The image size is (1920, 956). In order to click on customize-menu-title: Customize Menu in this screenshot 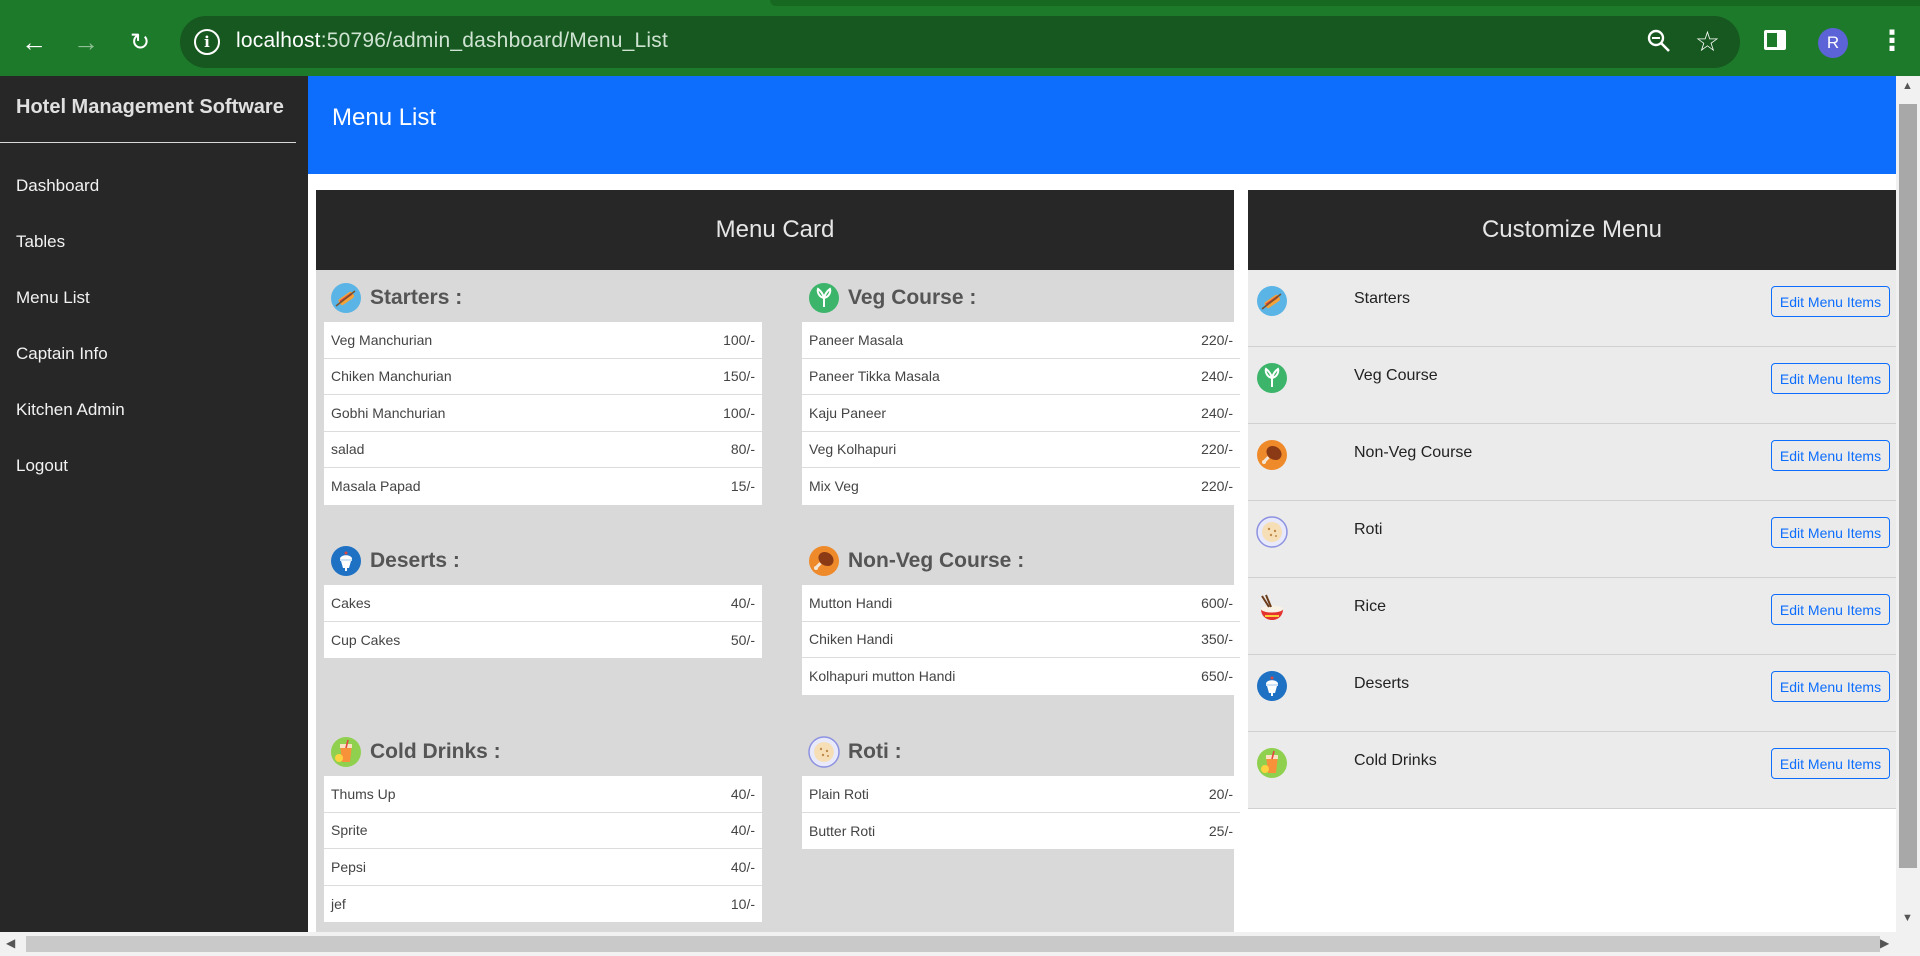, I will do `click(1572, 230)`.